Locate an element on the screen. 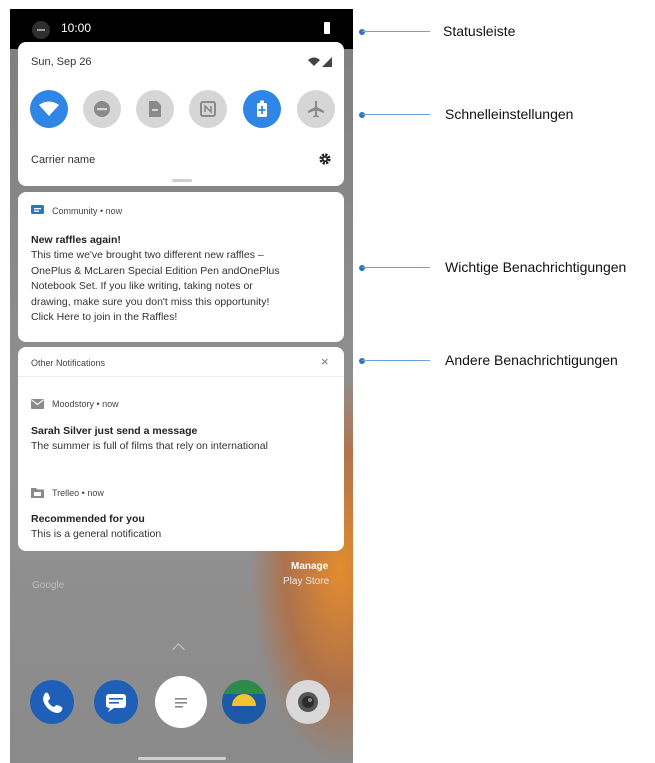  notification-app-row: Trelleo • now is located at coordinates (67, 492).